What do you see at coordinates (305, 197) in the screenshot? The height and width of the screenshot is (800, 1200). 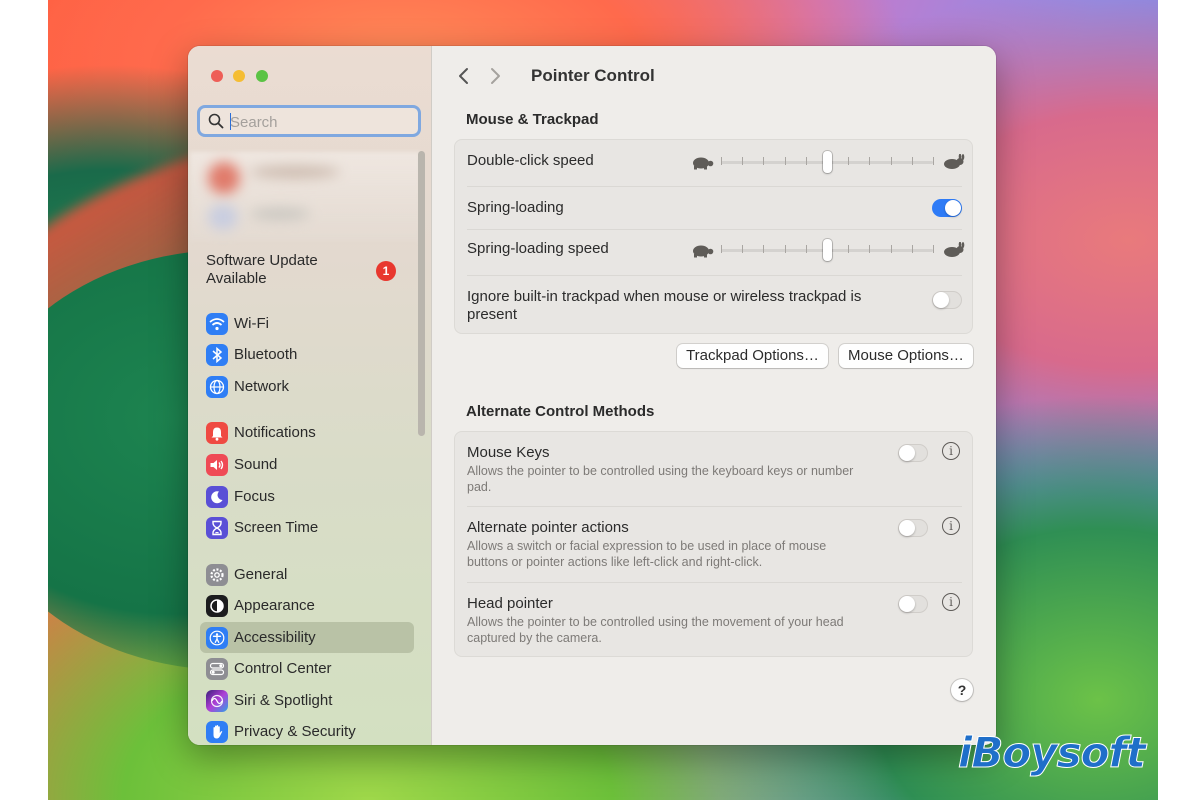 I see `apple-account-redacted` at bounding box center [305, 197].